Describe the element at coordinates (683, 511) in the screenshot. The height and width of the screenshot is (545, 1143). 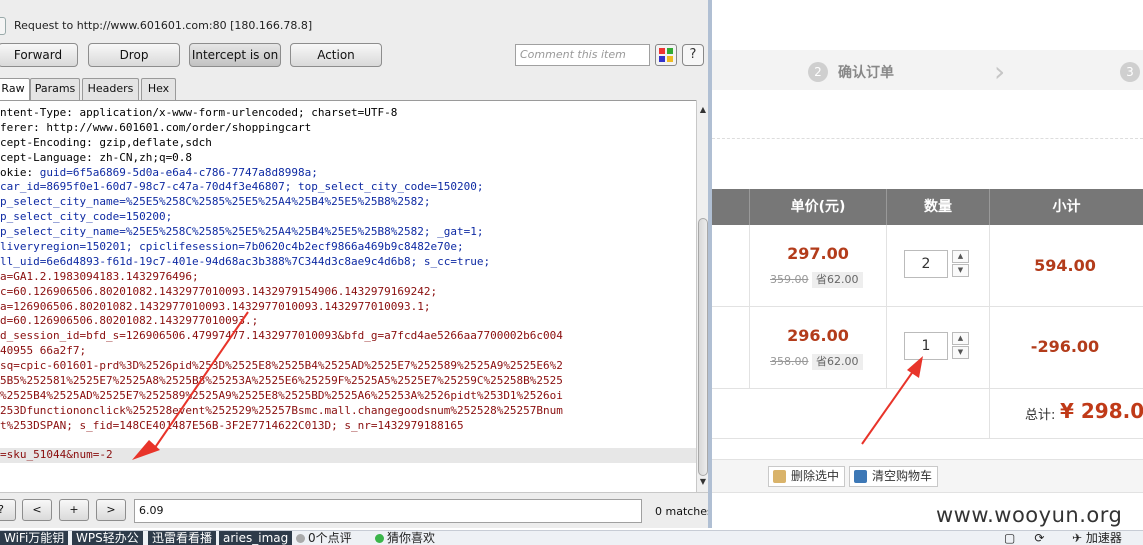
I see `match-count: 0 matches` at that location.